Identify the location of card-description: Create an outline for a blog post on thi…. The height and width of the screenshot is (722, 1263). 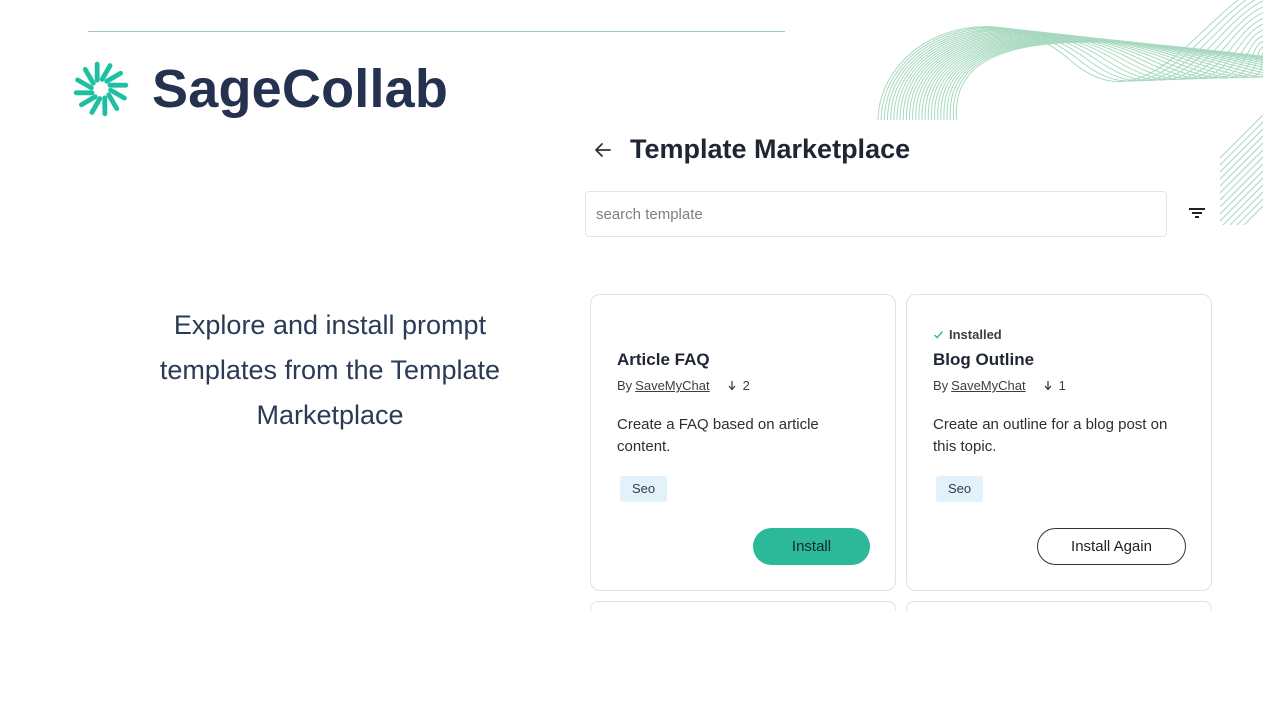
(1050, 435).